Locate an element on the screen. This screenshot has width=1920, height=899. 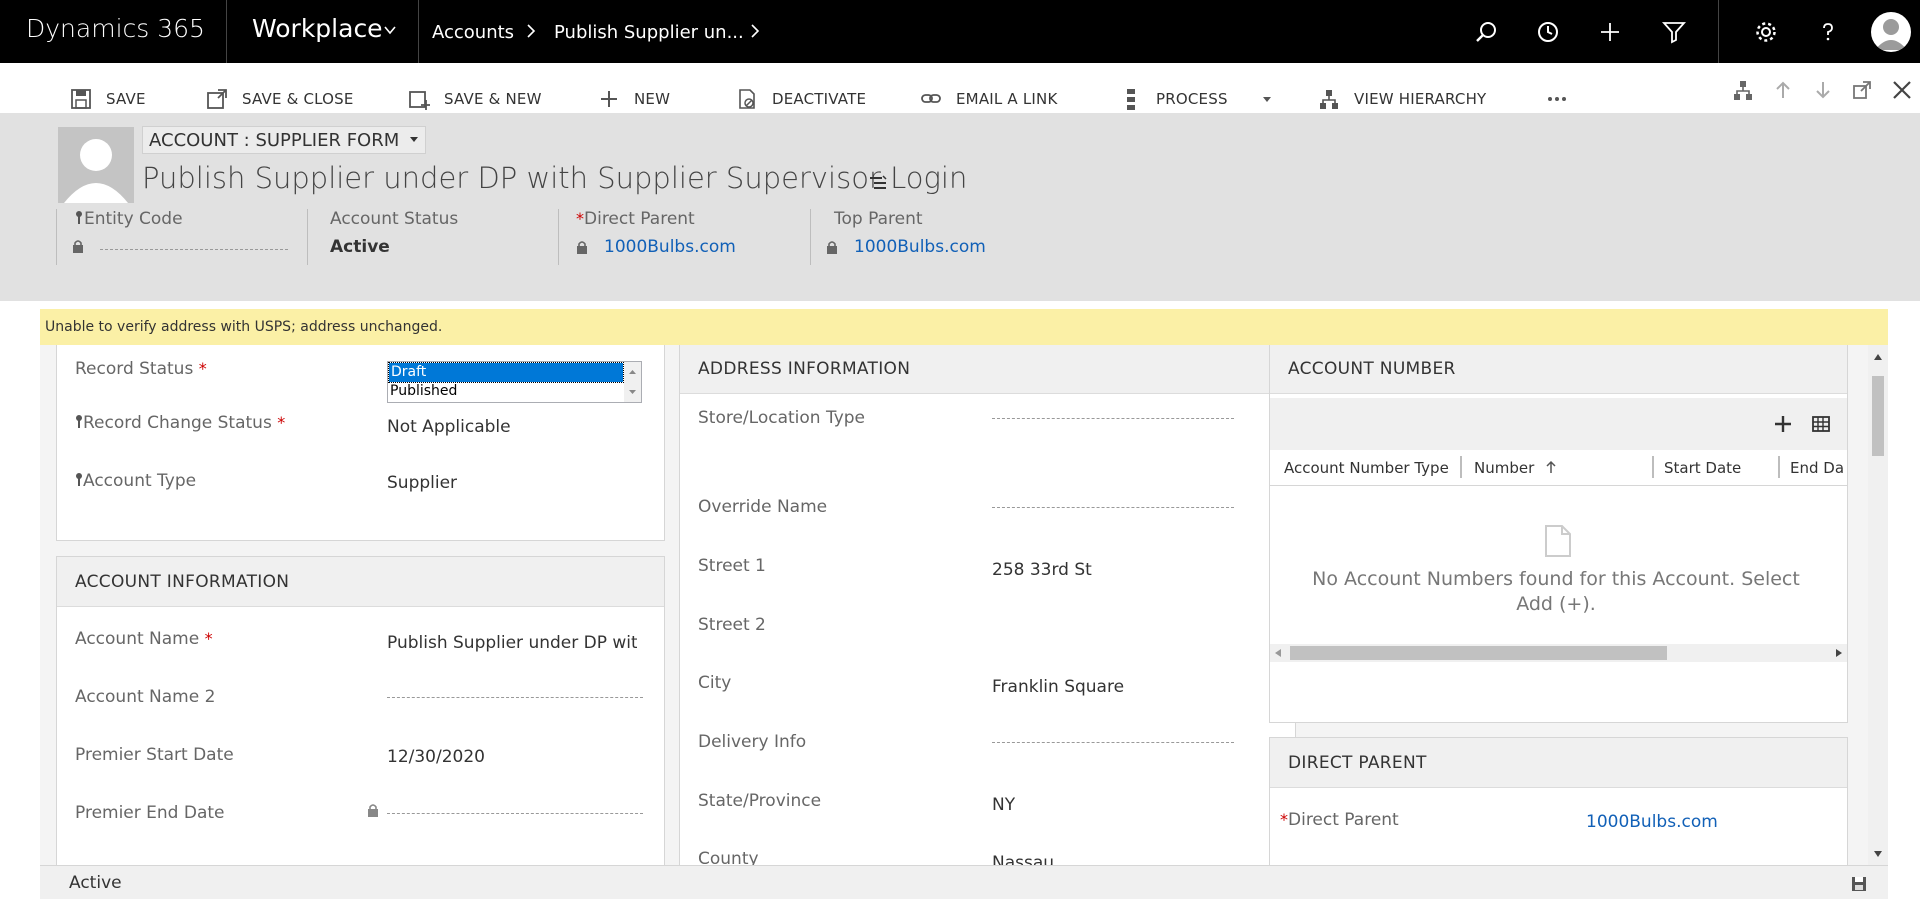
section-heading: ADDRESS INFORMATION is located at coordinates (987, 369).